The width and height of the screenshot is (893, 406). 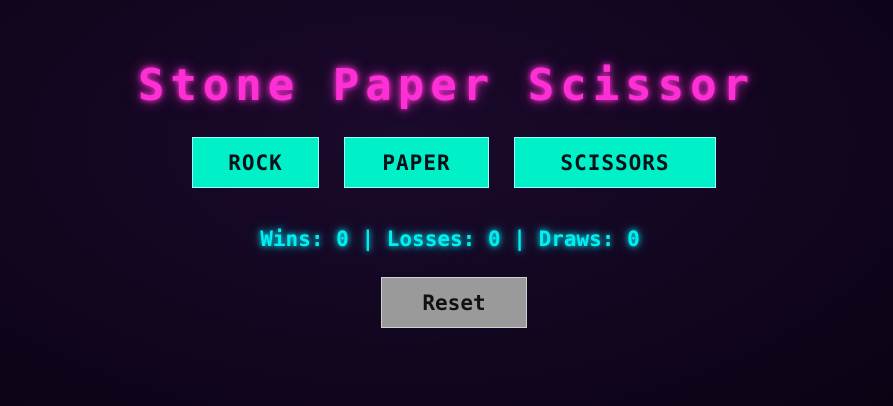 I want to click on draws-label: Draws:, so click(x=576, y=239).